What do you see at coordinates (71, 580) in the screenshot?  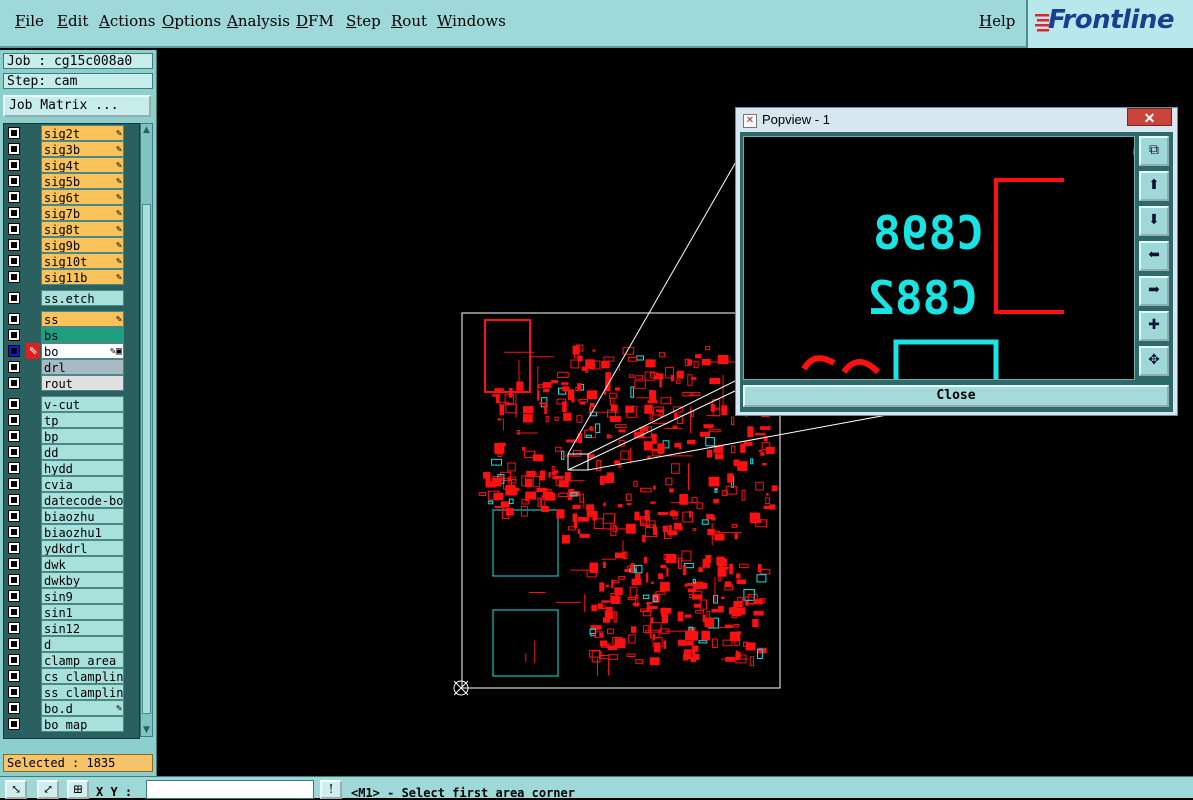 I see `layer-row-dwkby: dwkby` at bounding box center [71, 580].